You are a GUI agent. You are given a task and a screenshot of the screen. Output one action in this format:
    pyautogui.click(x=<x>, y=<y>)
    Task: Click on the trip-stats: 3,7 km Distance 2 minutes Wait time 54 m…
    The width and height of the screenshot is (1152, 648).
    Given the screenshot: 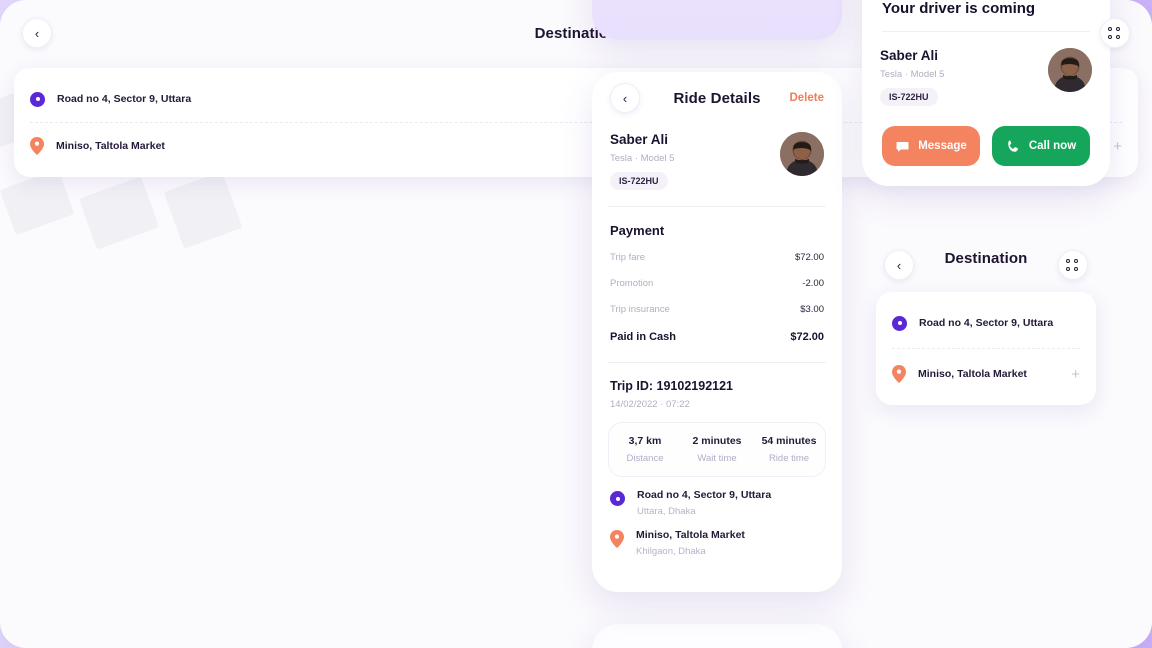 What is the action you would take?
    pyautogui.click(x=717, y=449)
    